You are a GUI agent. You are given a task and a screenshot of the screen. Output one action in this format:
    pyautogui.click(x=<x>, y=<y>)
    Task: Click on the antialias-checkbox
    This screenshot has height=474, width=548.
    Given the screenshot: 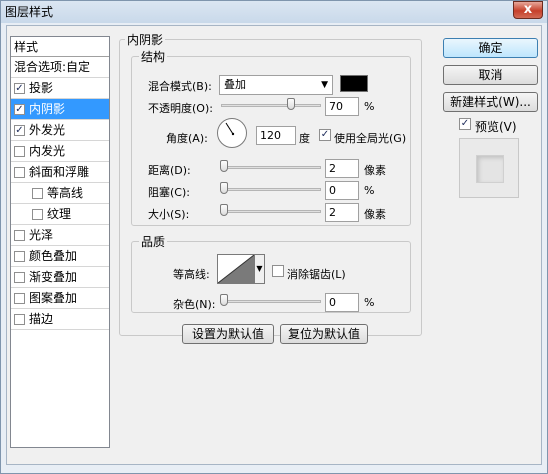 What is the action you would take?
    pyautogui.click(x=278, y=271)
    